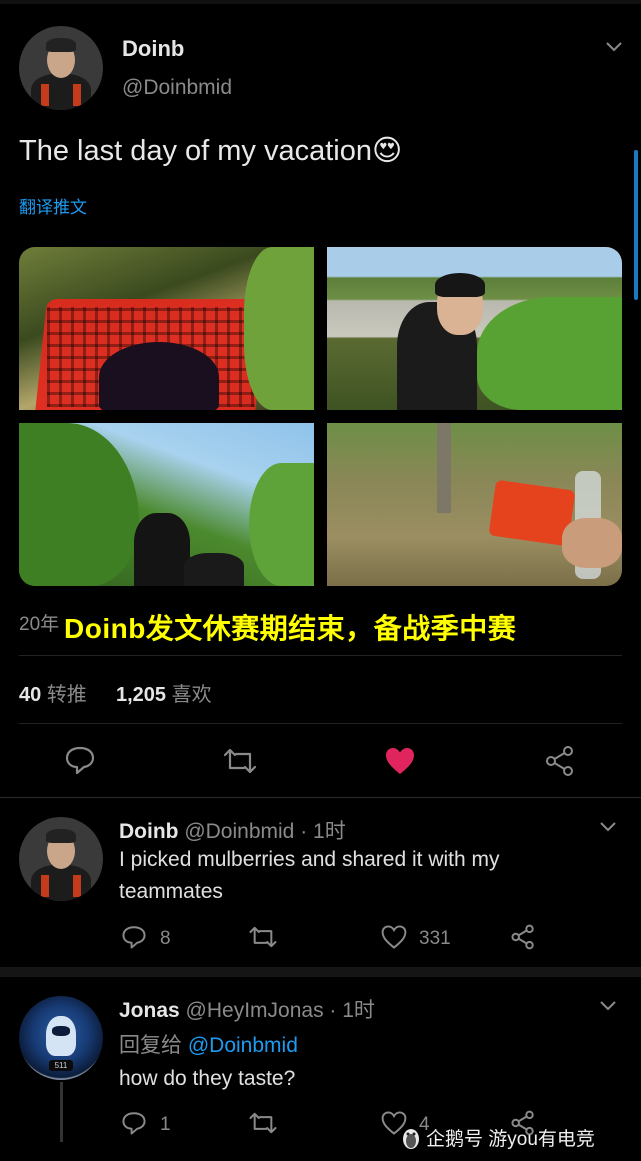 This screenshot has width=641, height=1161. Describe the element at coordinates (149, 1010) in the screenshot. I see `reply2-name: Jonas` at that location.